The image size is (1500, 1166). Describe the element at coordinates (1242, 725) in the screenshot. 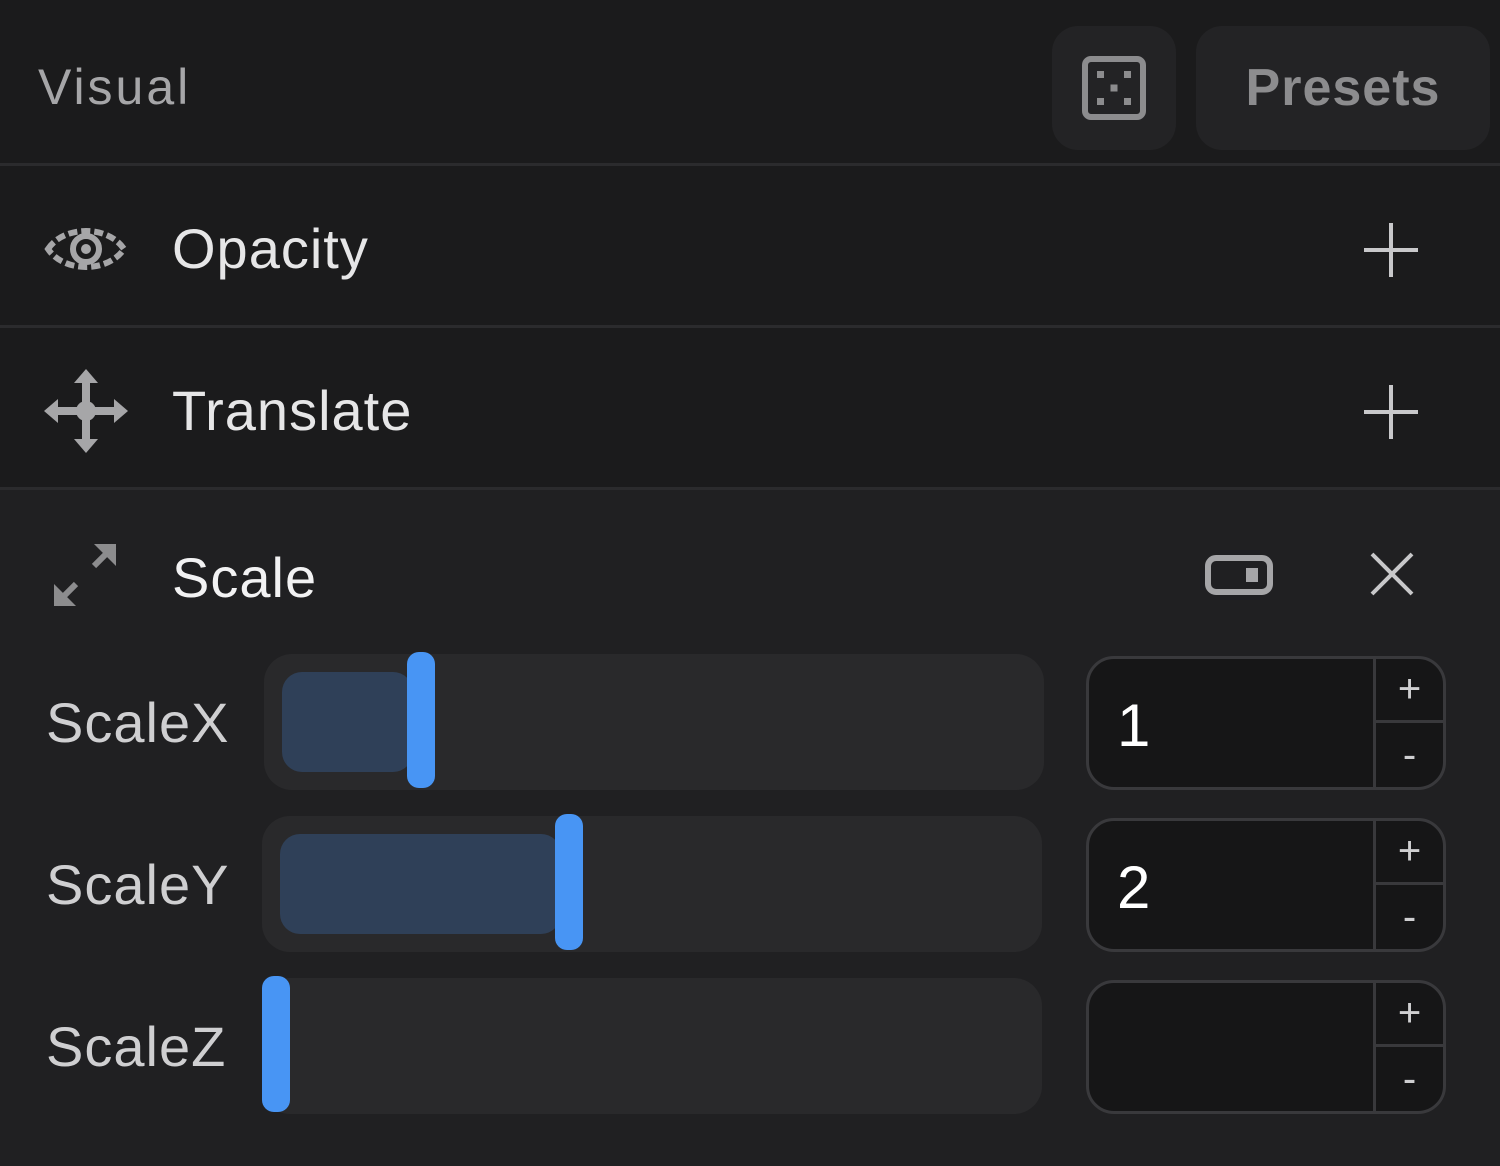

I see `scalex-value-field` at that location.